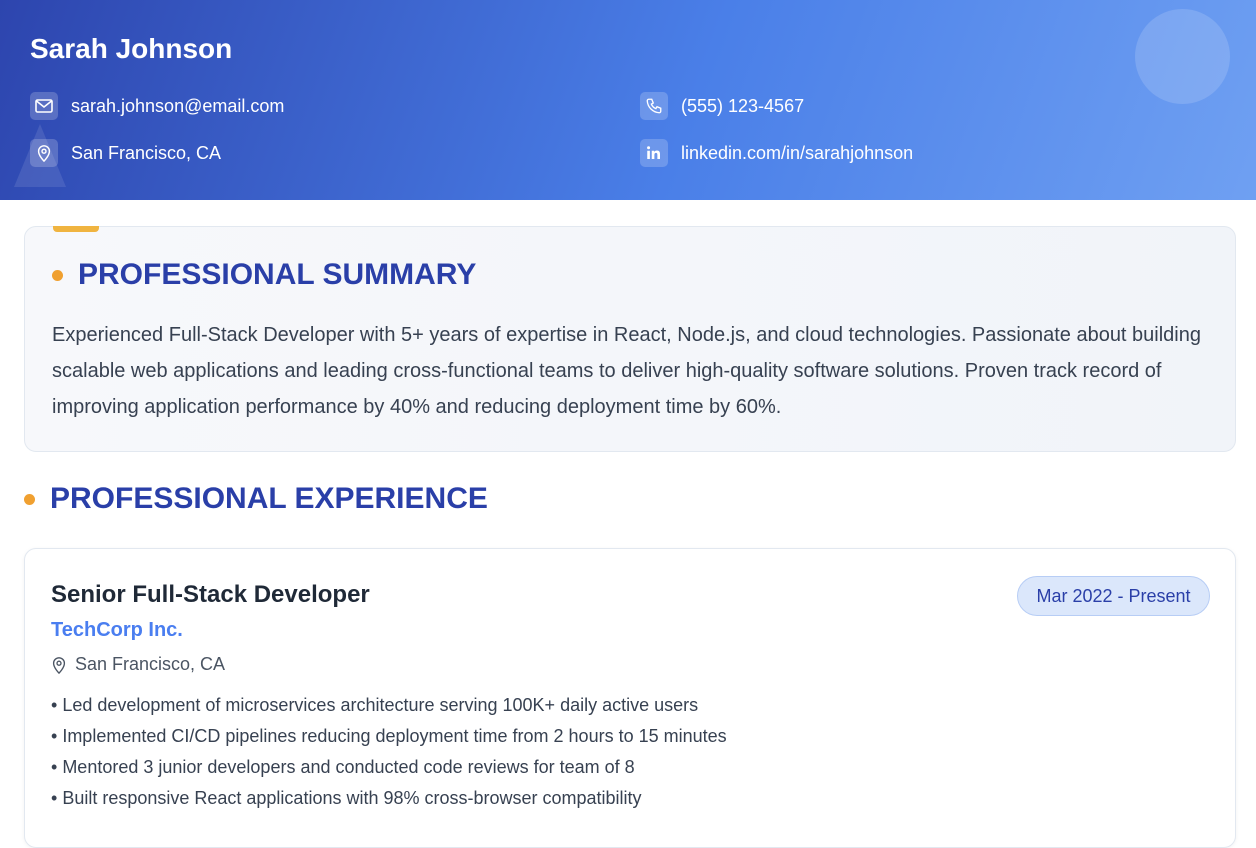  What do you see at coordinates (269, 498) in the screenshot?
I see `experience-heading-text: PROFESSIONAL EXPERIENCE` at bounding box center [269, 498].